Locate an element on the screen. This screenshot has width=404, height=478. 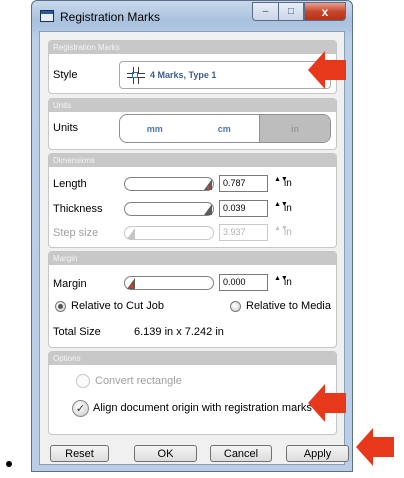
annotation-arrow-style is located at coordinates (327, 70).